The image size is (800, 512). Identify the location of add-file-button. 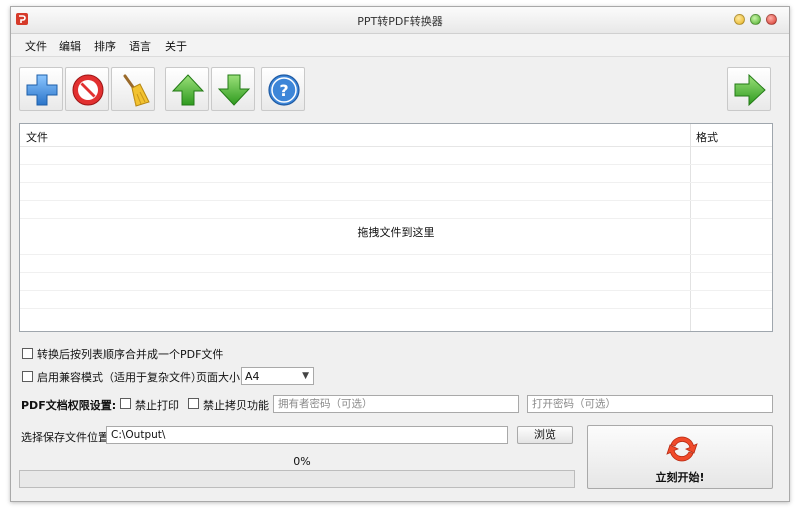
(41, 89).